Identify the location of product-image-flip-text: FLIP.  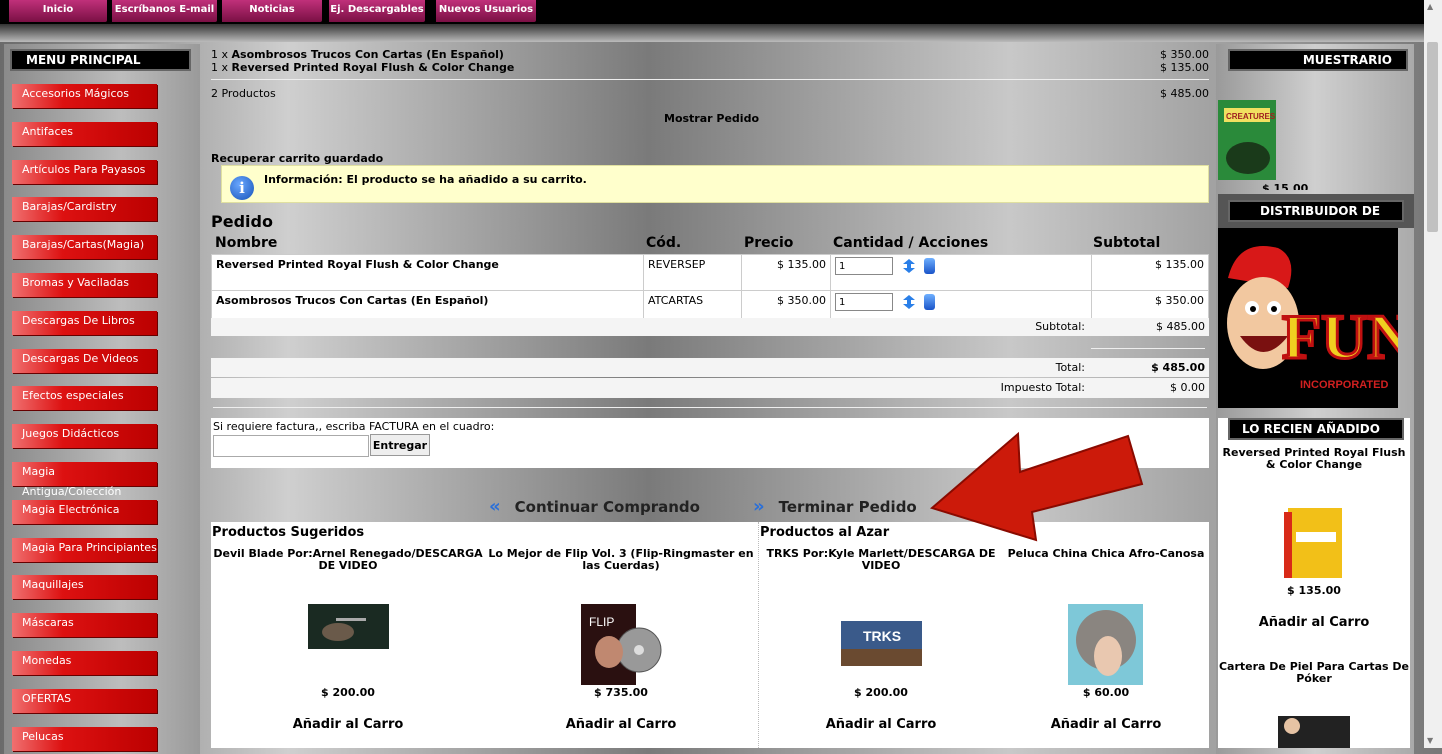
(601, 622).